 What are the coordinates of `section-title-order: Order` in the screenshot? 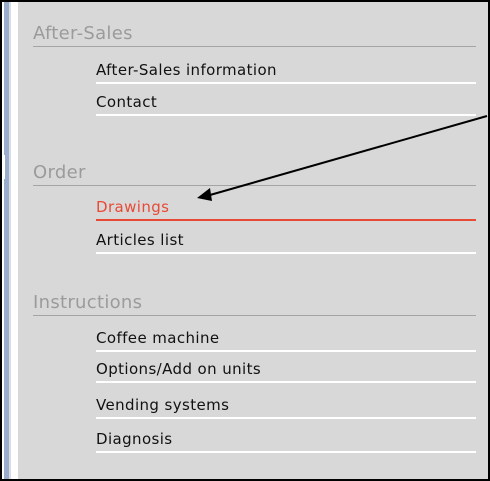 It's located at (254, 174).